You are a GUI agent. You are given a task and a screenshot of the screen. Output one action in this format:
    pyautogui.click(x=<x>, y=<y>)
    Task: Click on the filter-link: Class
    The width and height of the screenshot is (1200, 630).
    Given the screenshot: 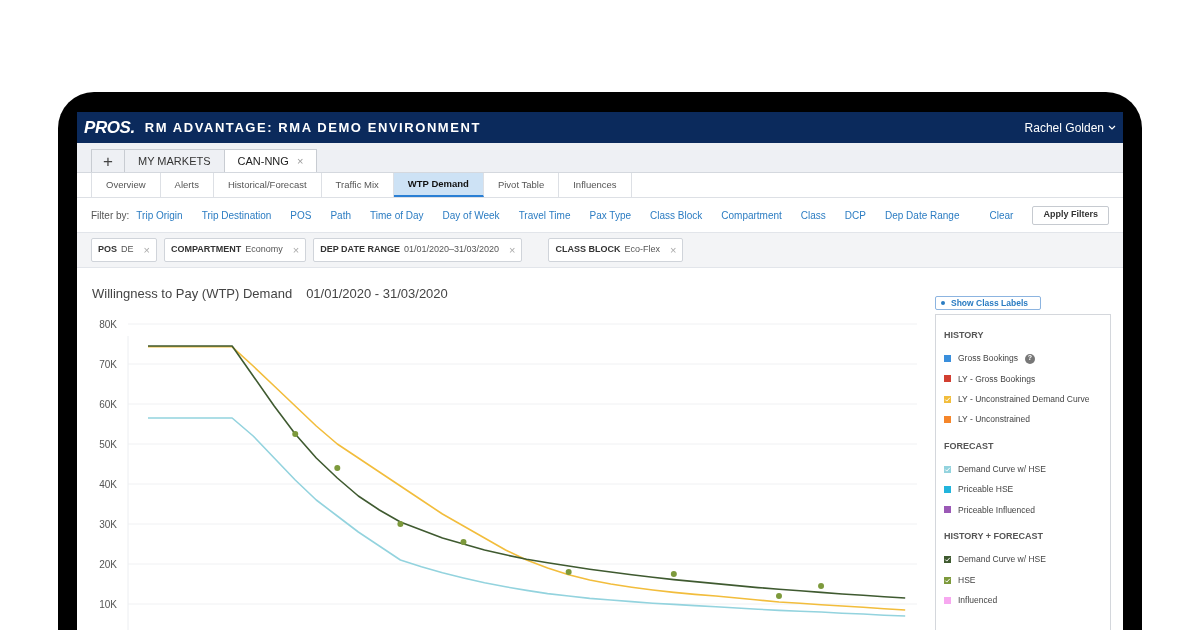 What is the action you would take?
    pyautogui.click(x=813, y=215)
    